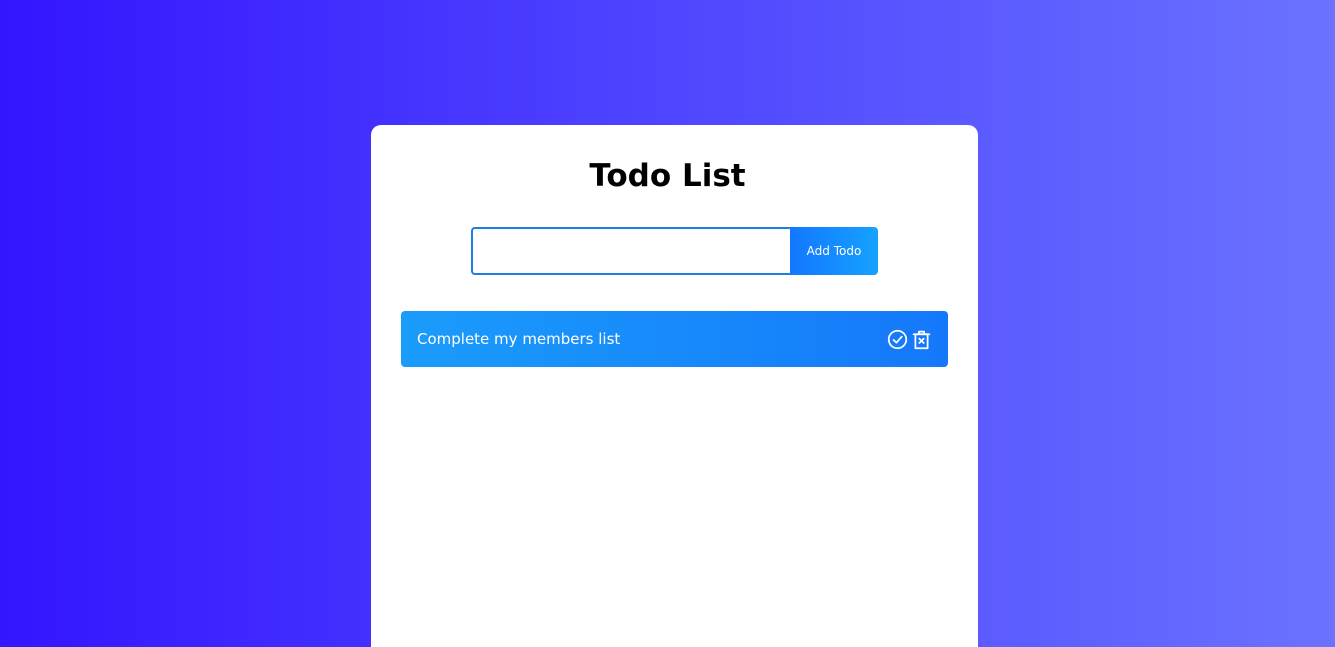 The height and width of the screenshot is (647, 1335). Describe the element at coordinates (921, 339) in the screenshot. I see `trash-icon` at that location.